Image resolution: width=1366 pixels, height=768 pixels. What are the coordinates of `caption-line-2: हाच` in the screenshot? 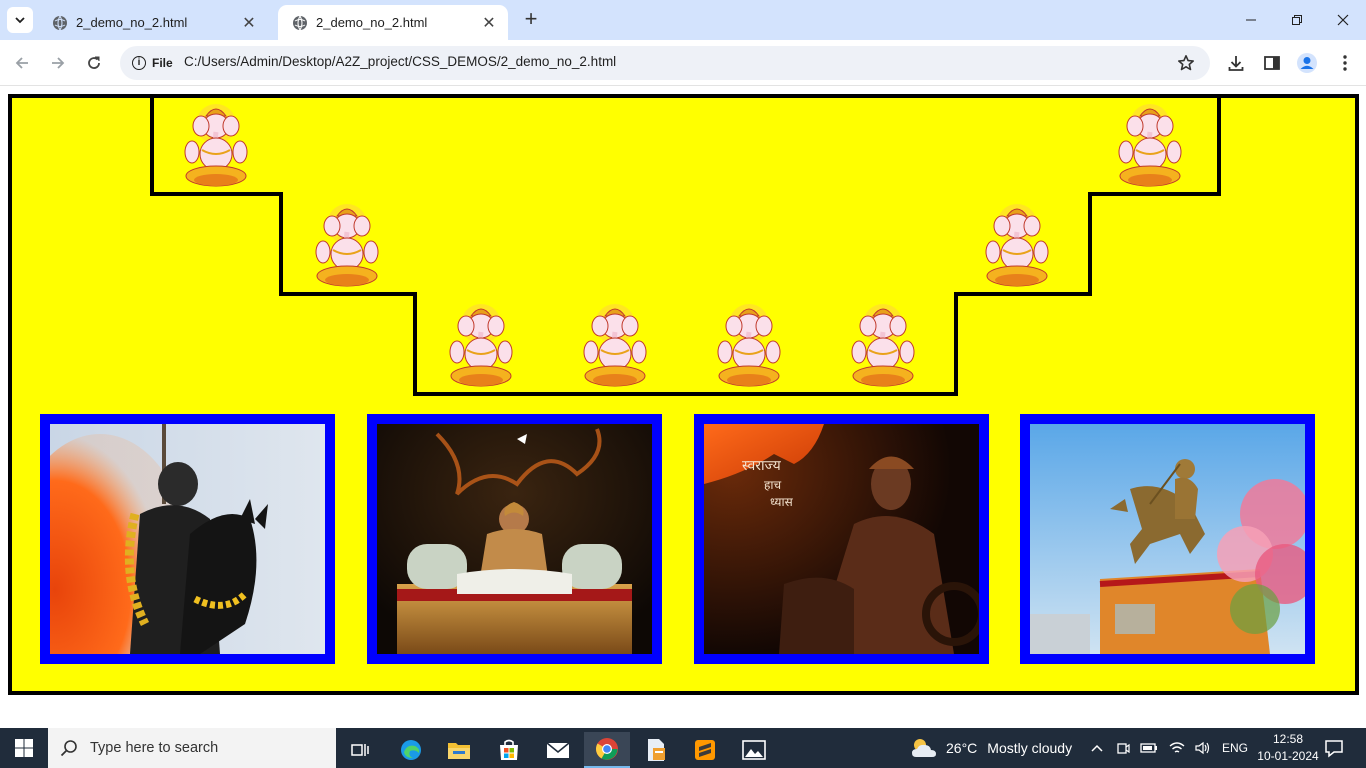 It's located at (772, 485).